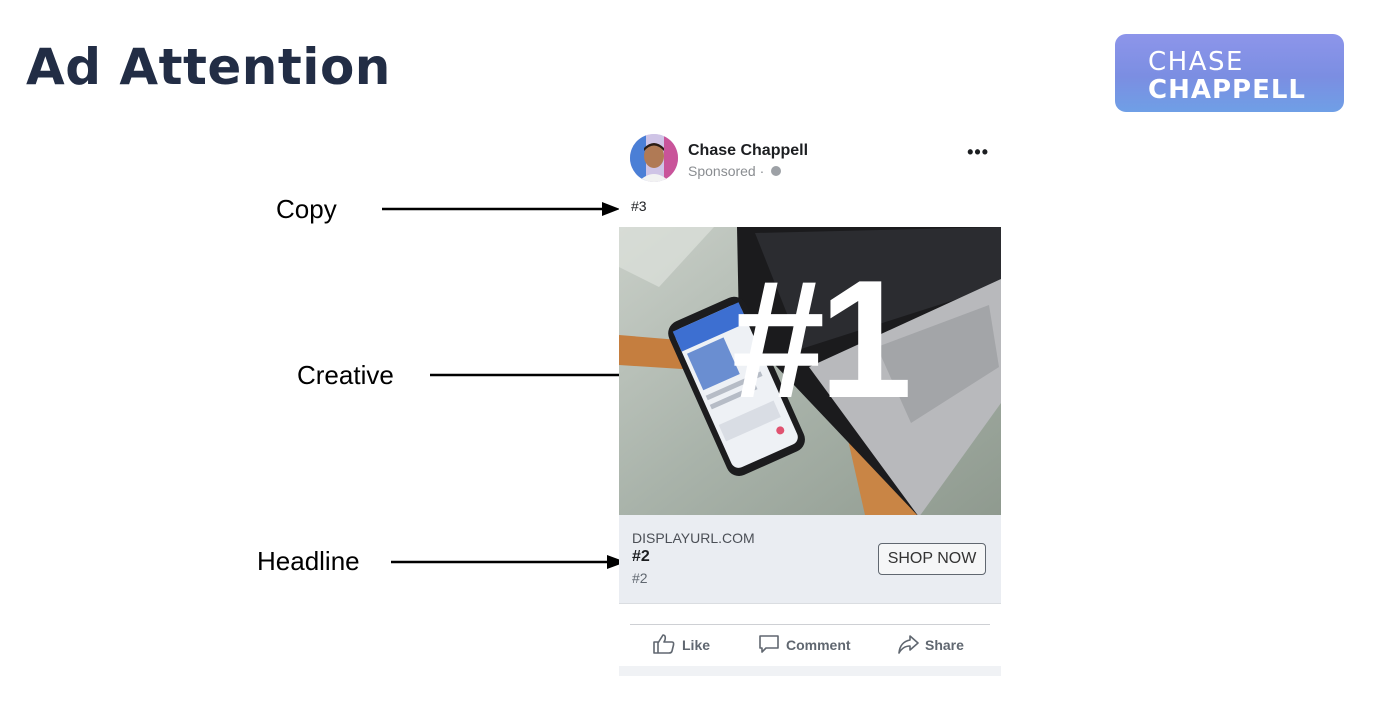 This screenshot has height=718, width=1388. I want to click on slide-title: Ad Attention, so click(208, 67).